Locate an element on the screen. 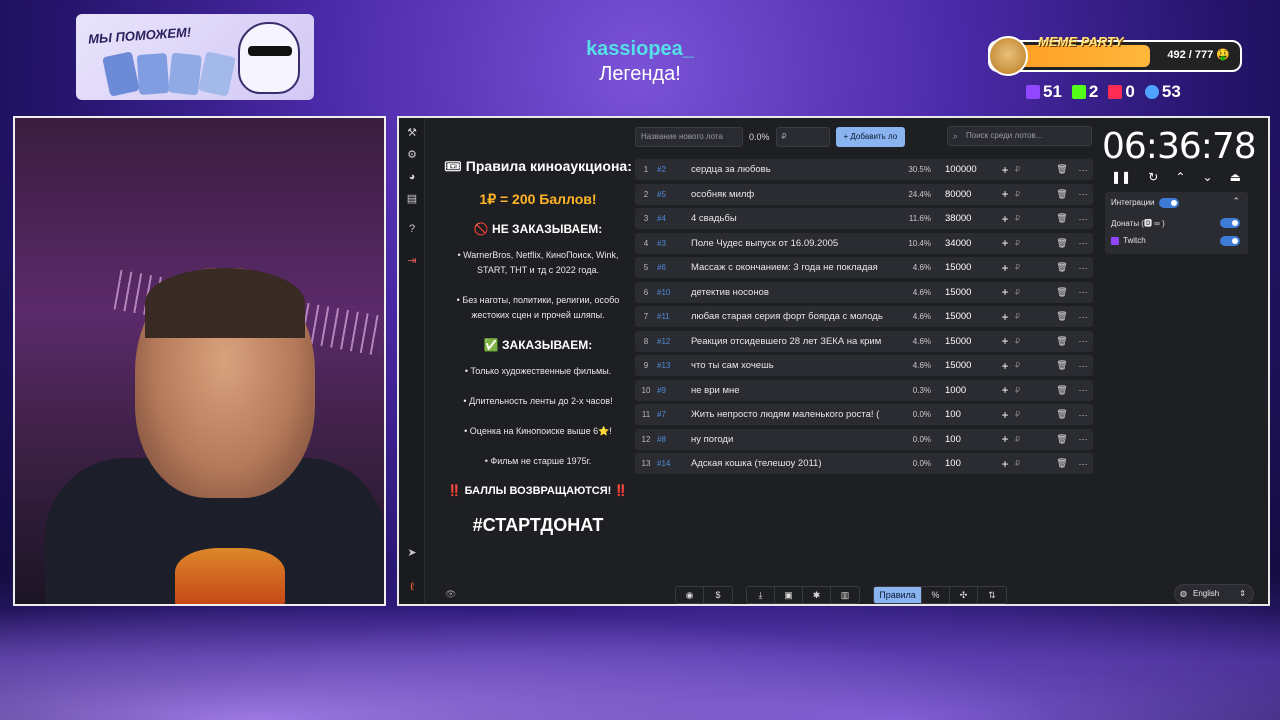 The height and width of the screenshot is (720, 1280). lot-amount: 100000 is located at coordinates (970, 169).